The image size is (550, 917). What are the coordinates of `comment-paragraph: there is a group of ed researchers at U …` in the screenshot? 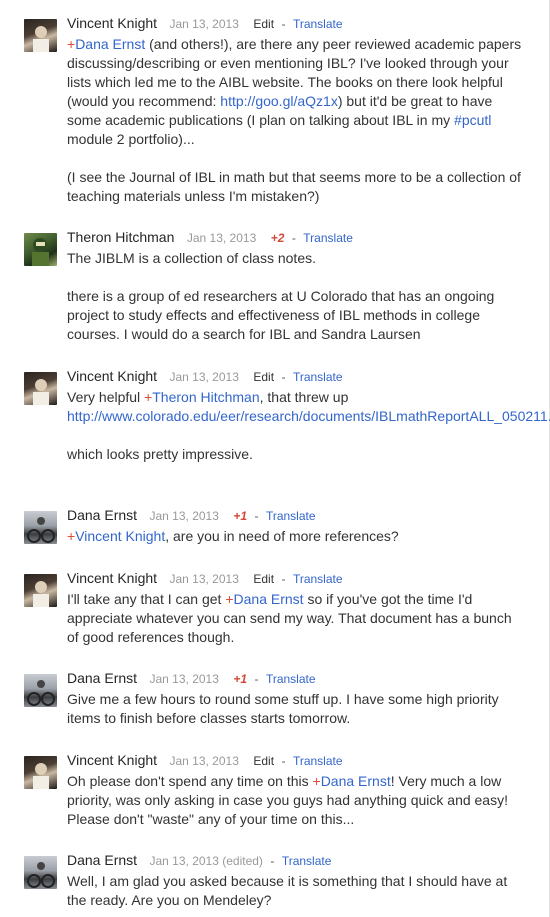 It's located at (281, 315).